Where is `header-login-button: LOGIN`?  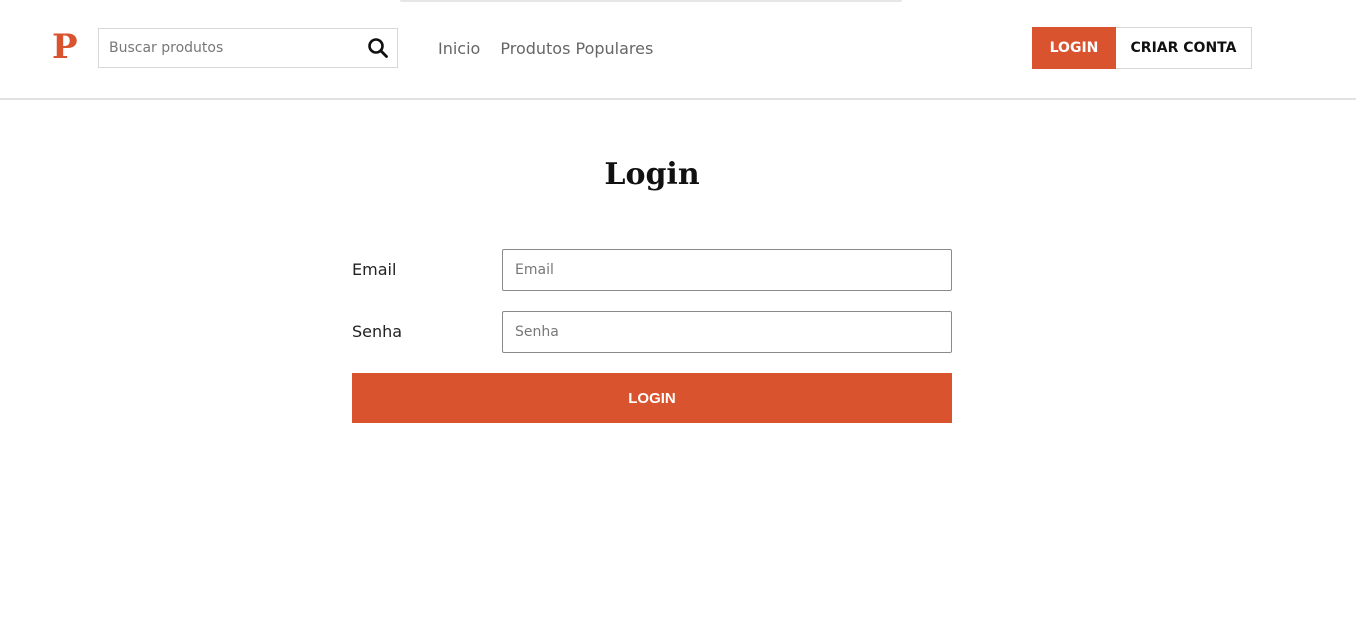
header-login-button: LOGIN is located at coordinates (1074, 48).